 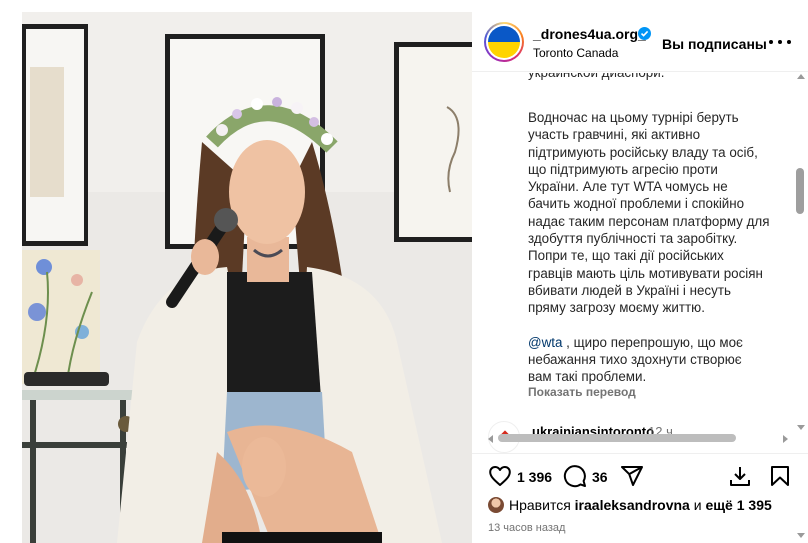 What do you see at coordinates (589, 34) in the screenshot?
I see `author-username: _drones4ua.org_` at bounding box center [589, 34].